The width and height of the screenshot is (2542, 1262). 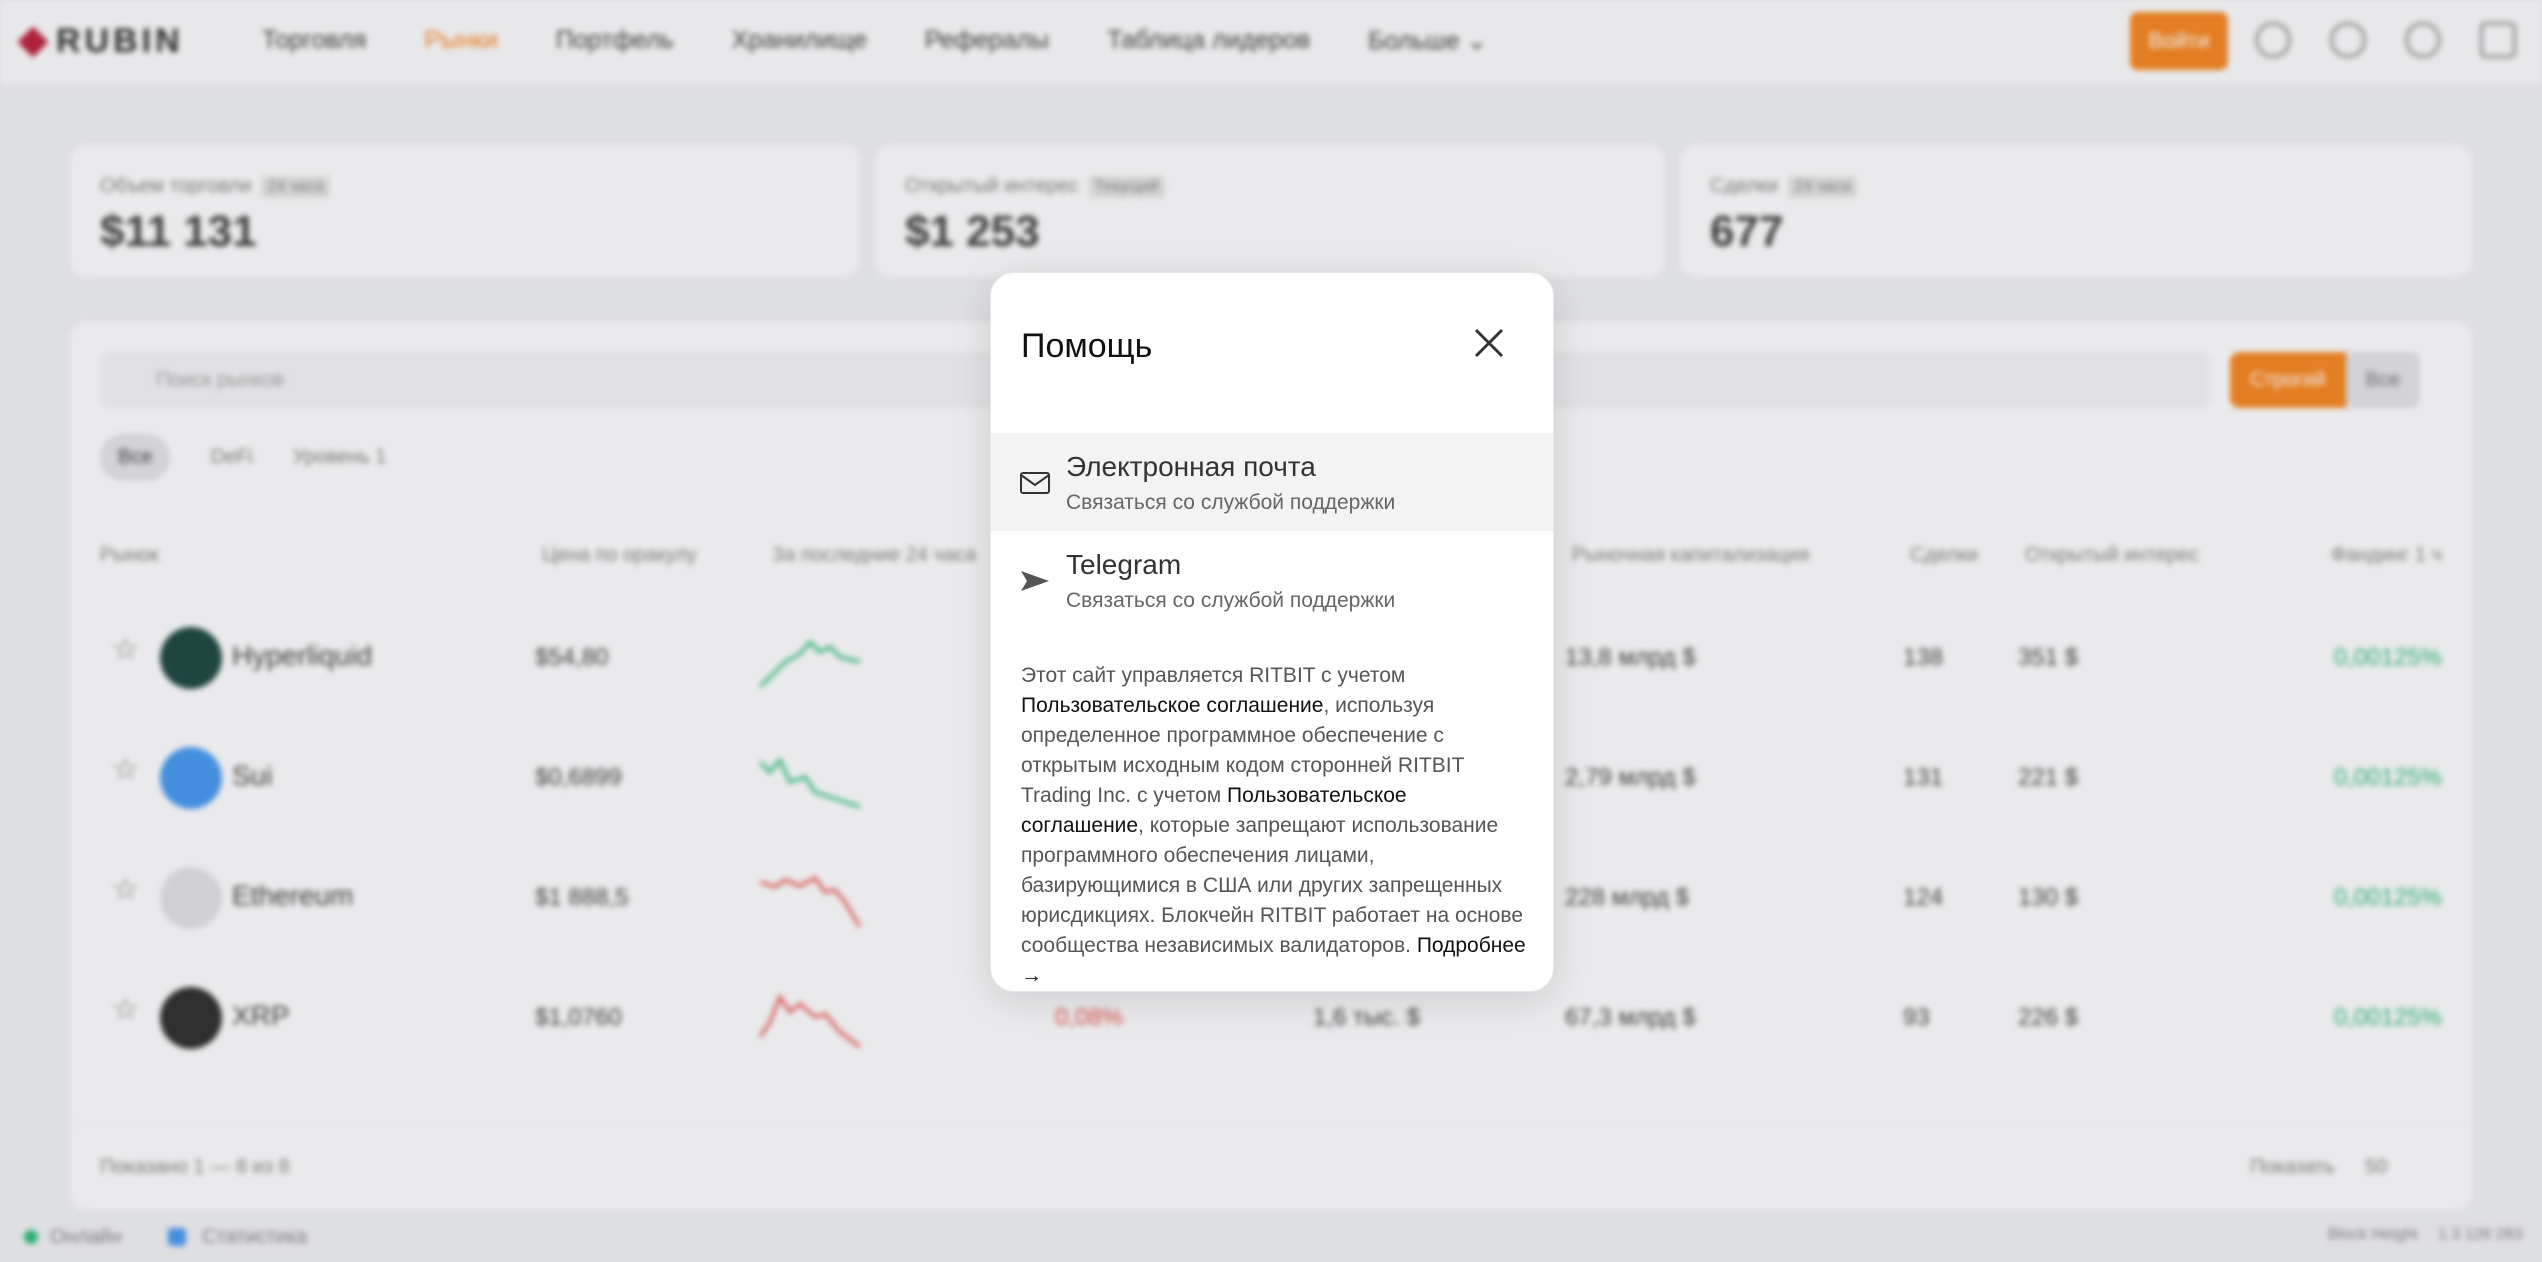 I want to click on contact-telegram-option: Telegram Связаться со службой поддержки, so click(x=1272, y=580).